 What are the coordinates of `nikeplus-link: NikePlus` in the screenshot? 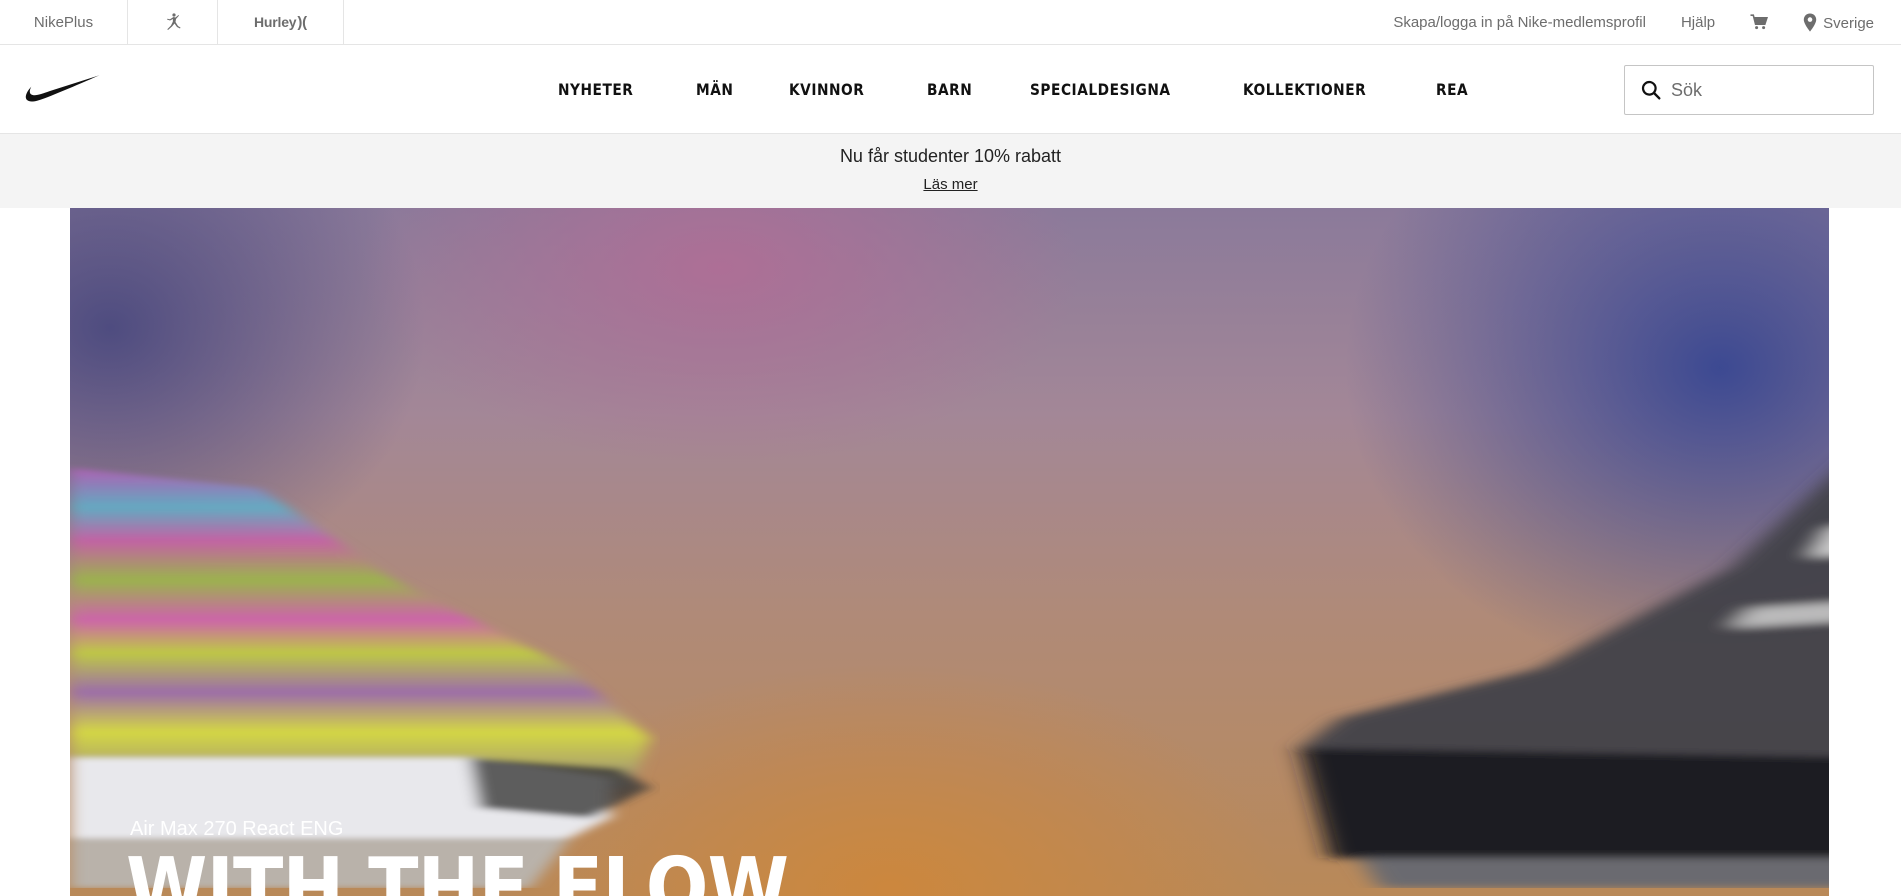 It's located at (64, 22).